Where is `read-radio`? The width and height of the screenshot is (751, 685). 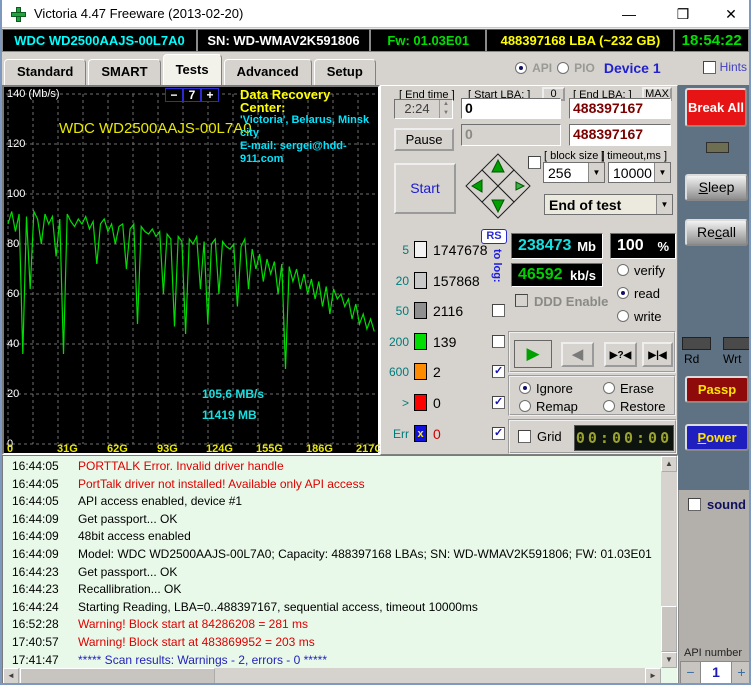
read-radio is located at coordinates (623, 293).